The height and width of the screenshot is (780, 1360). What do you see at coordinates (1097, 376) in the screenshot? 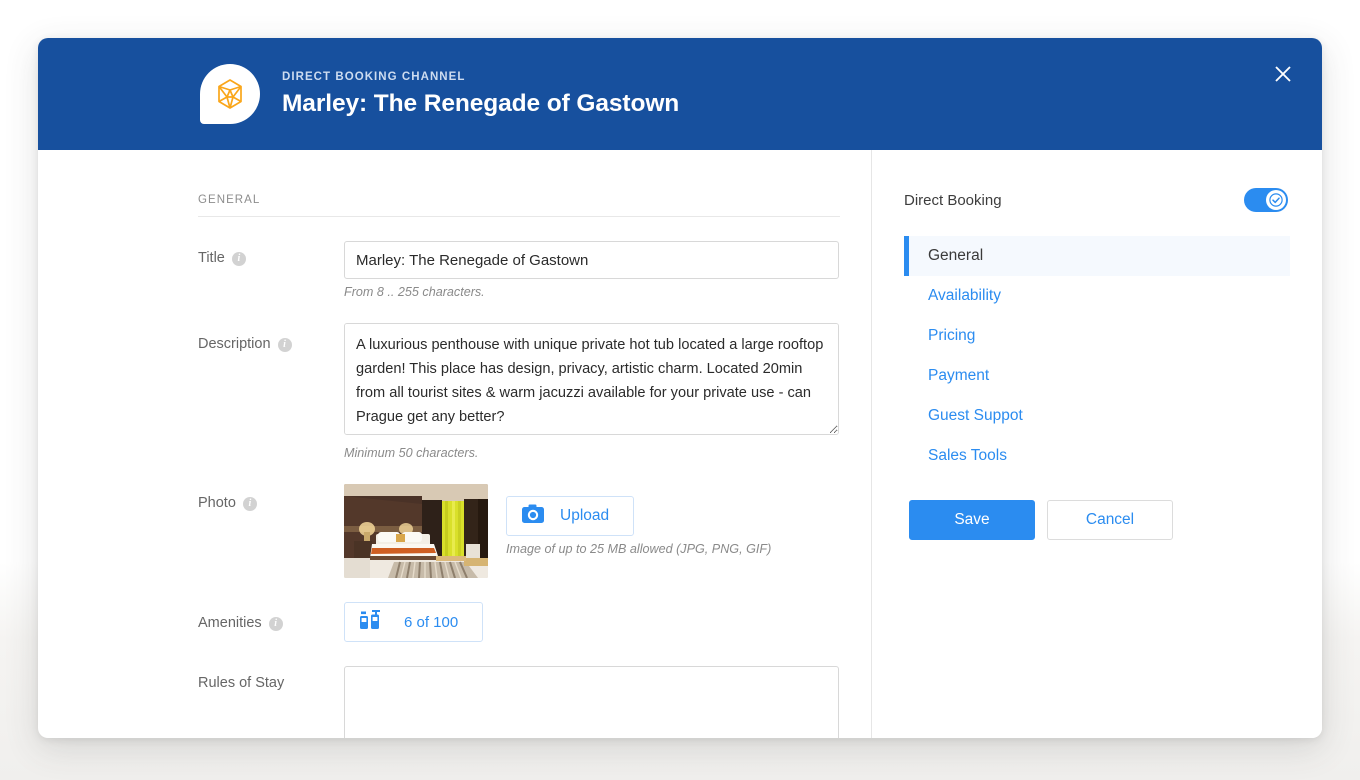
I see `sidebar-item-payment: Payment` at bounding box center [1097, 376].